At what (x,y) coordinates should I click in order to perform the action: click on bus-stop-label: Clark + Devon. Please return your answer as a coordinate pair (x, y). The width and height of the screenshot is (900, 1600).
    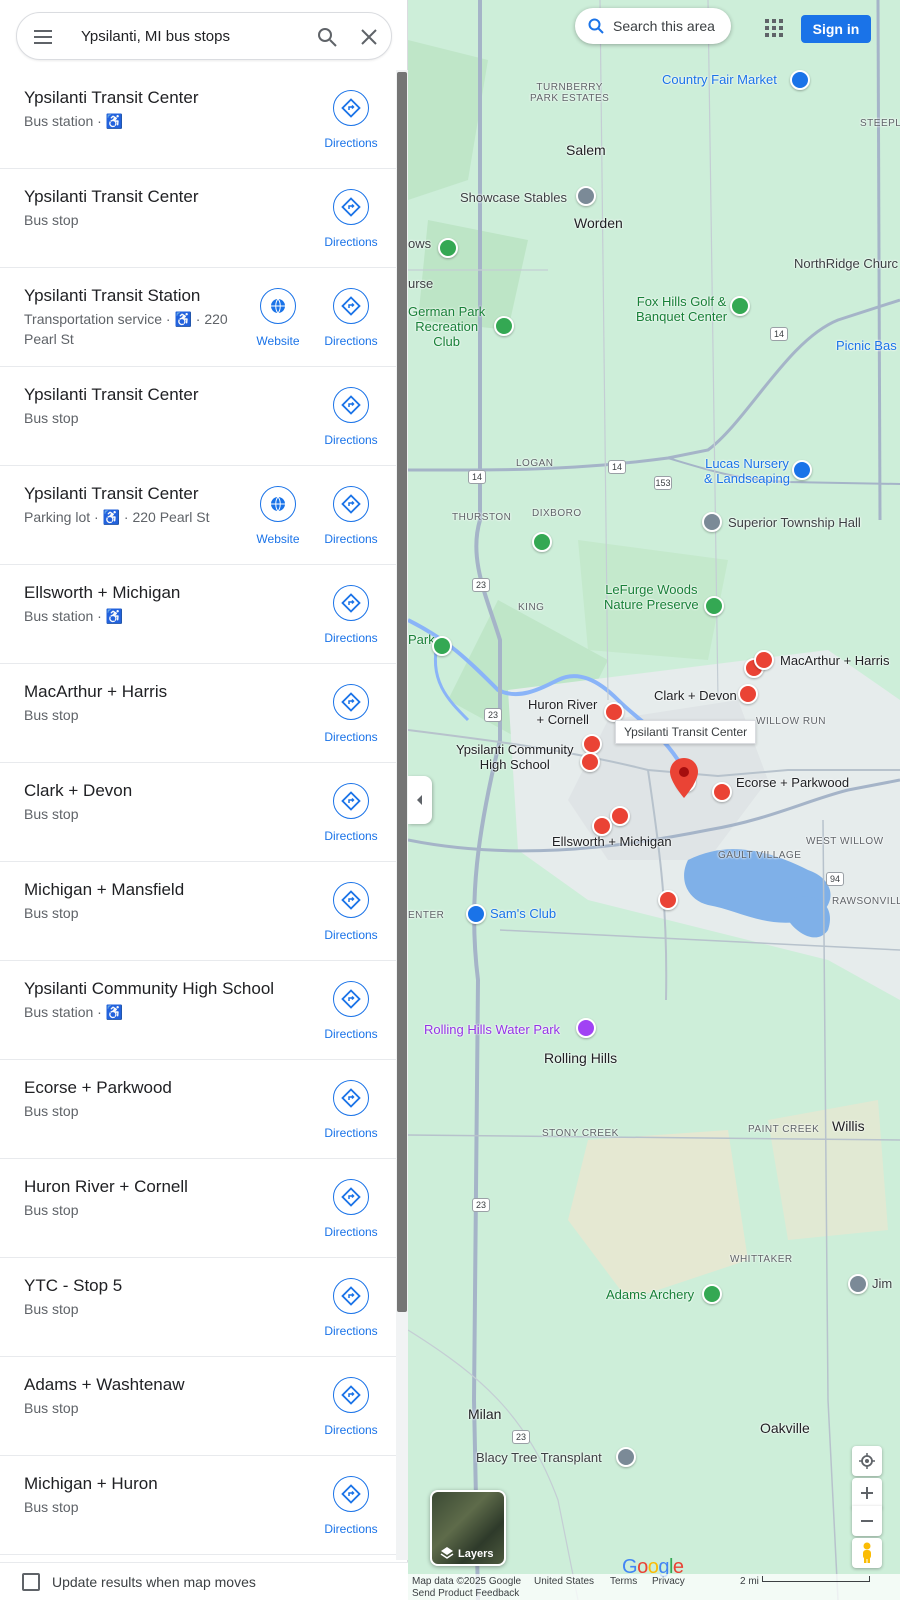
    Looking at the image, I should click on (695, 695).